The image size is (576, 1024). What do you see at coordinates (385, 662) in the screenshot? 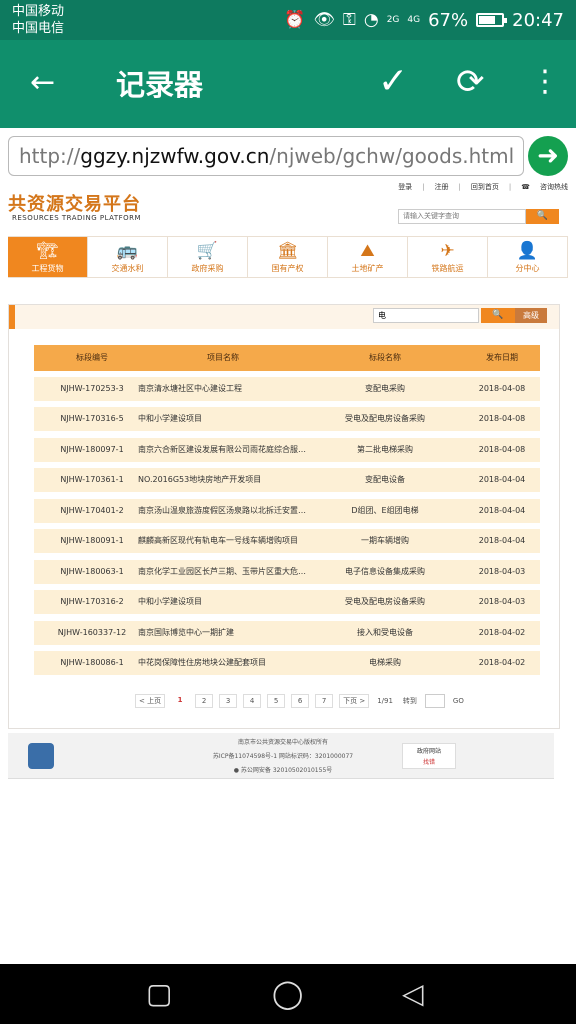
I see `cell-section: 电梯采购` at bounding box center [385, 662].